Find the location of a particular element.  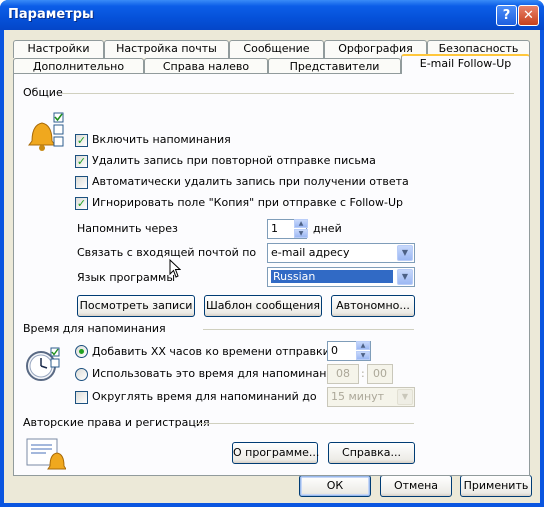

bell-checklist-icon is located at coordinates (46, 131).